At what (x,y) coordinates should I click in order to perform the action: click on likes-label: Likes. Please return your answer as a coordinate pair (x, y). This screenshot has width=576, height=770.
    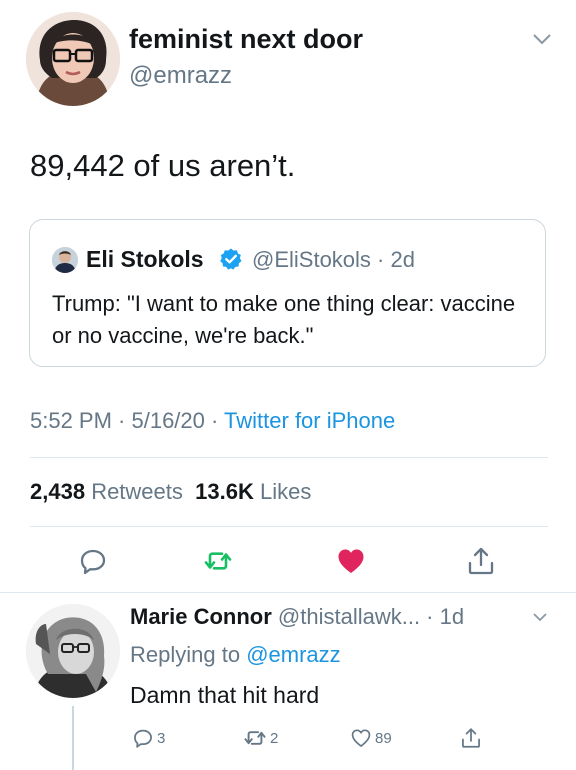
    Looking at the image, I should click on (285, 491).